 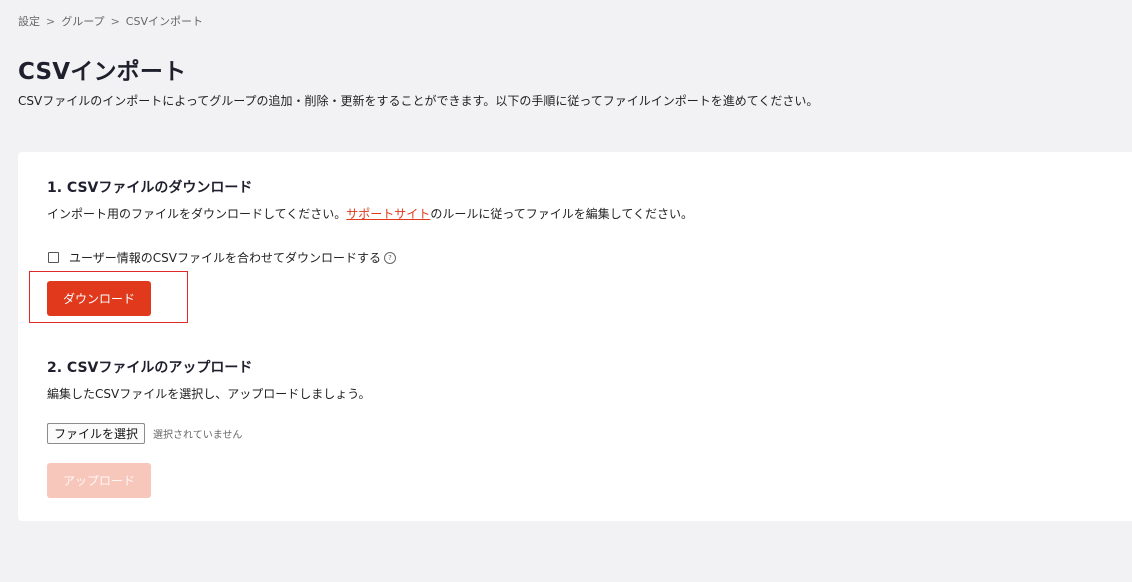 What do you see at coordinates (209, 394) in the screenshot?
I see `upload-instructions: 編集したCSVファイルを選択し、アップロードしましょう。` at bounding box center [209, 394].